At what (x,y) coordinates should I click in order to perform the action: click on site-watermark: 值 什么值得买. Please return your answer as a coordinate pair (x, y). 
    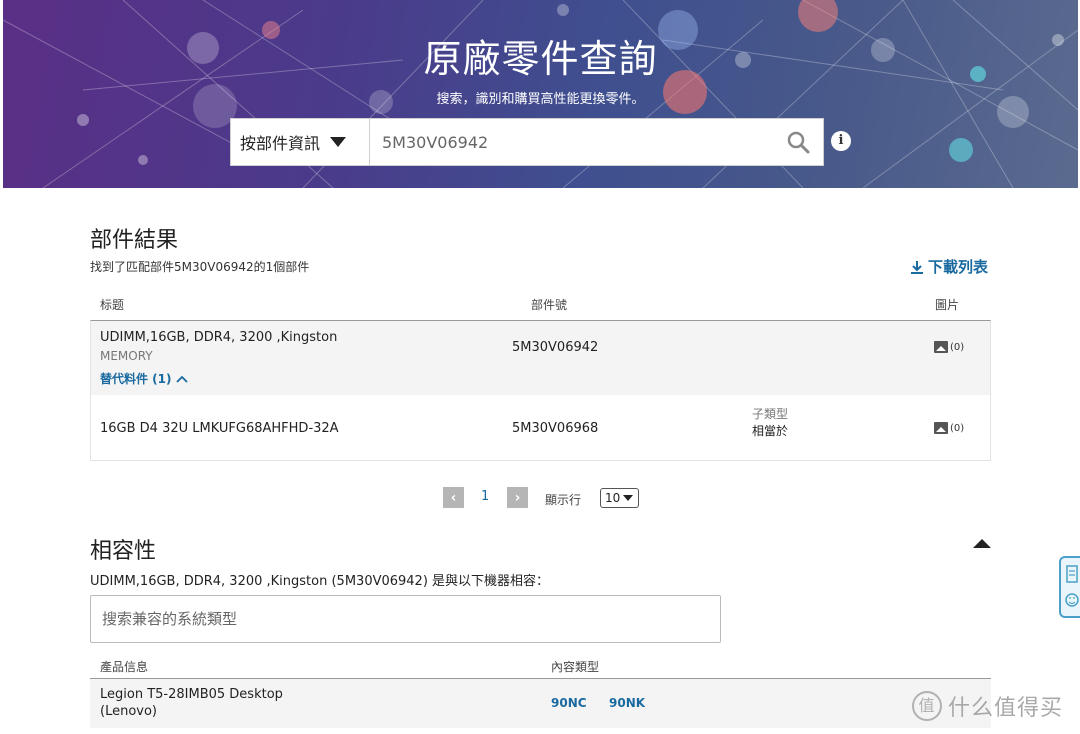
    Looking at the image, I should click on (987, 706).